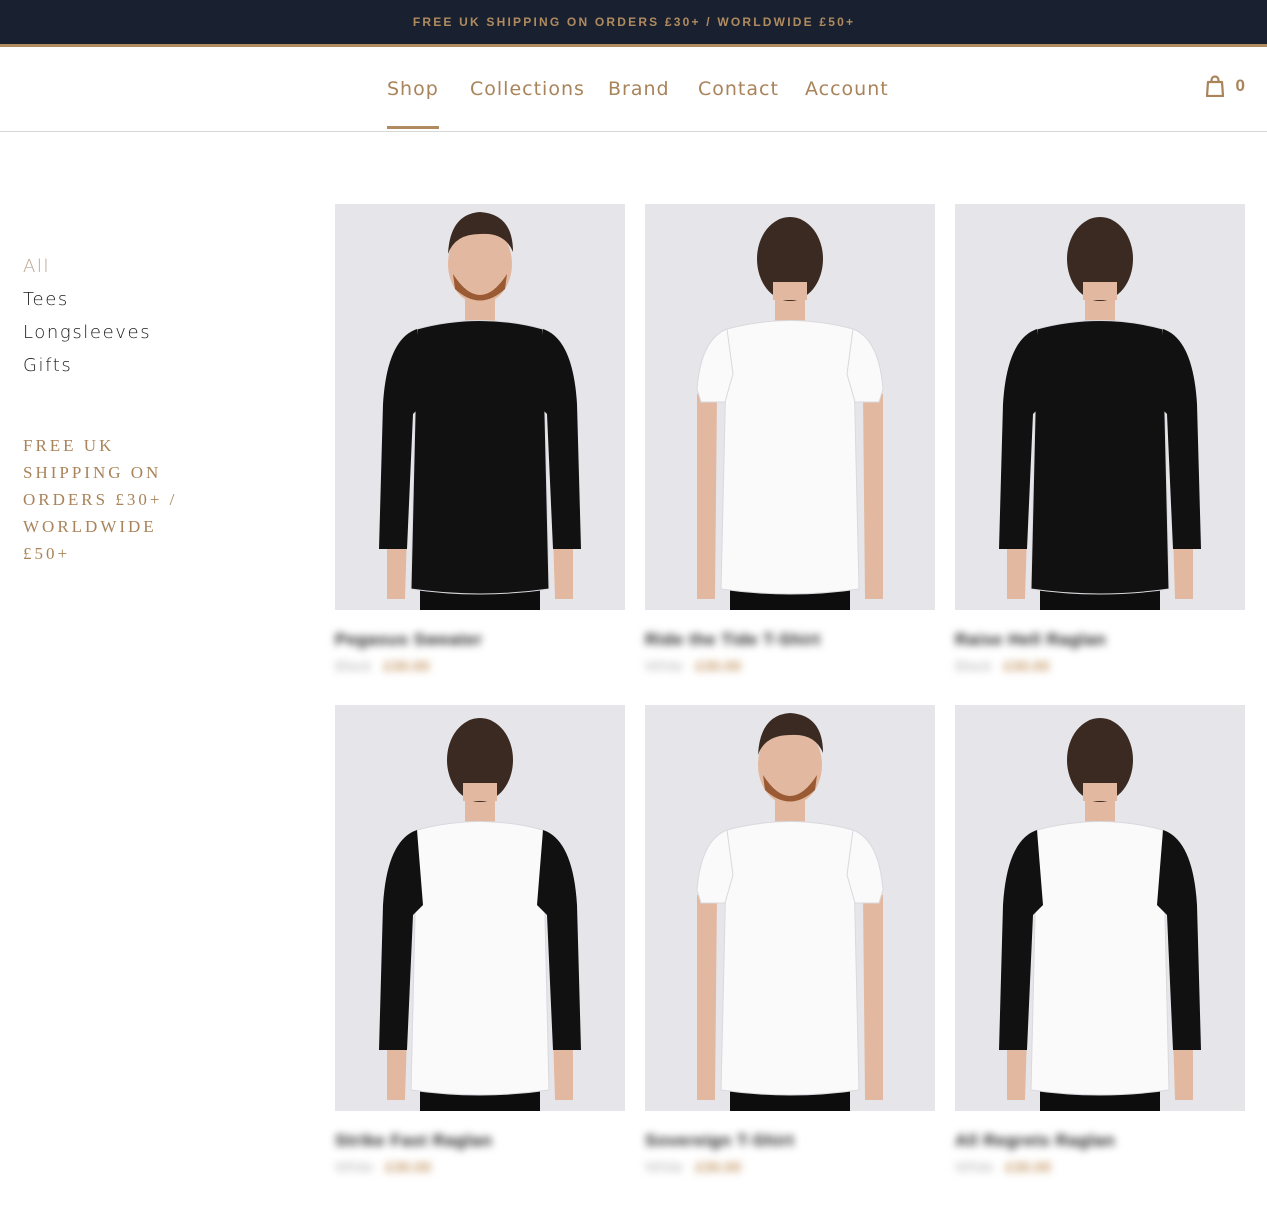  I want to click on product-card: Raise Hell Raglan Black £30.00, so click(1100, 439).